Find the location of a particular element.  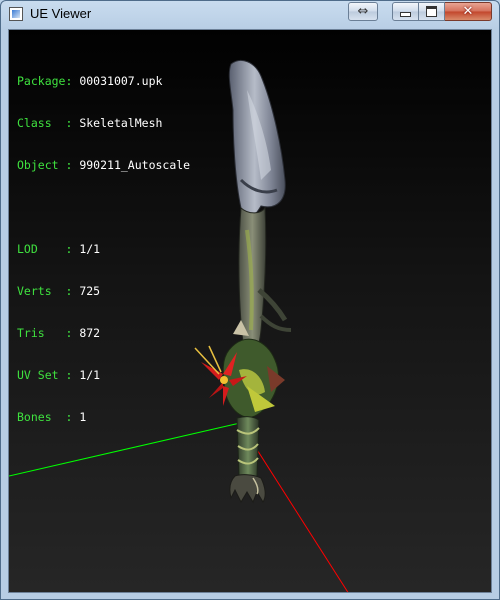

info-row-verts: Verts : 725 is located at coordinates (103, 291).